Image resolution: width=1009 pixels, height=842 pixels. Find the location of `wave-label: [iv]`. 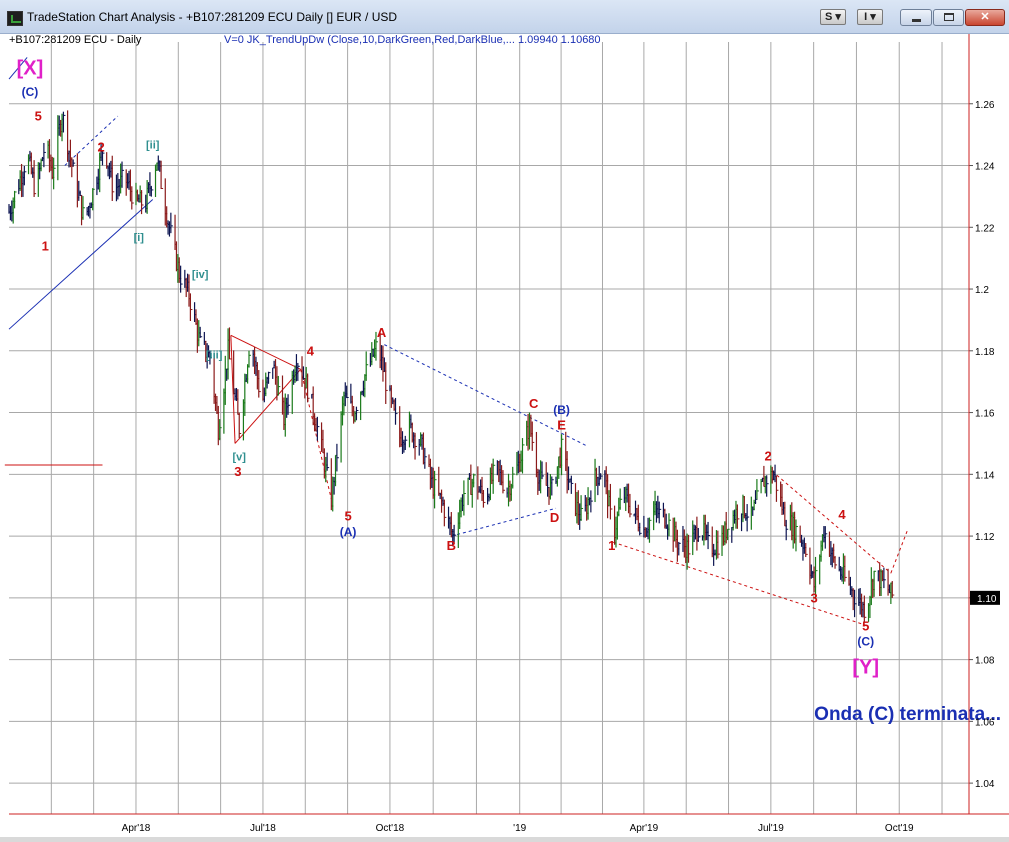

wave-label: [iv] is located at coordinates (200, 275).